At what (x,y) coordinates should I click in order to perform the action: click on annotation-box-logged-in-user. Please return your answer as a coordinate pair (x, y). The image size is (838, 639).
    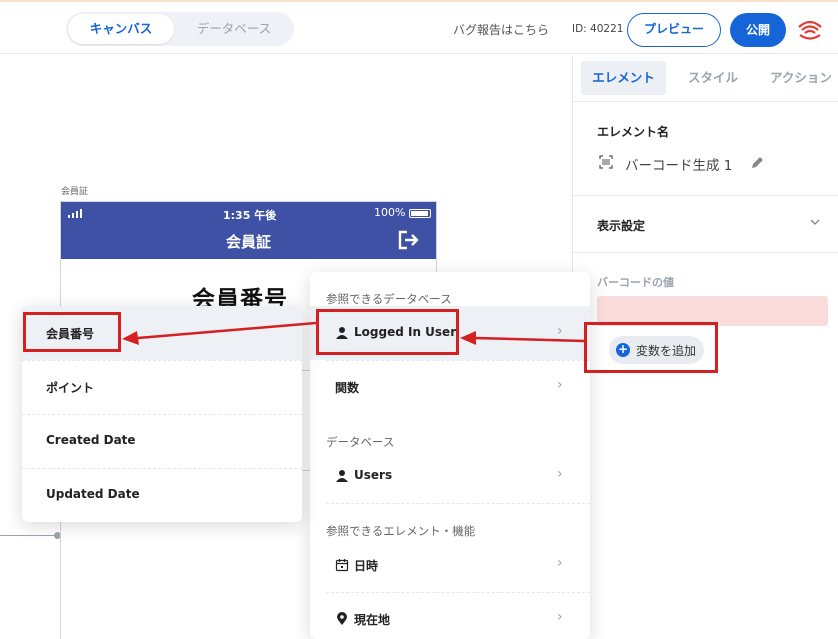
    Looking at the image, I should click on (387, 332).